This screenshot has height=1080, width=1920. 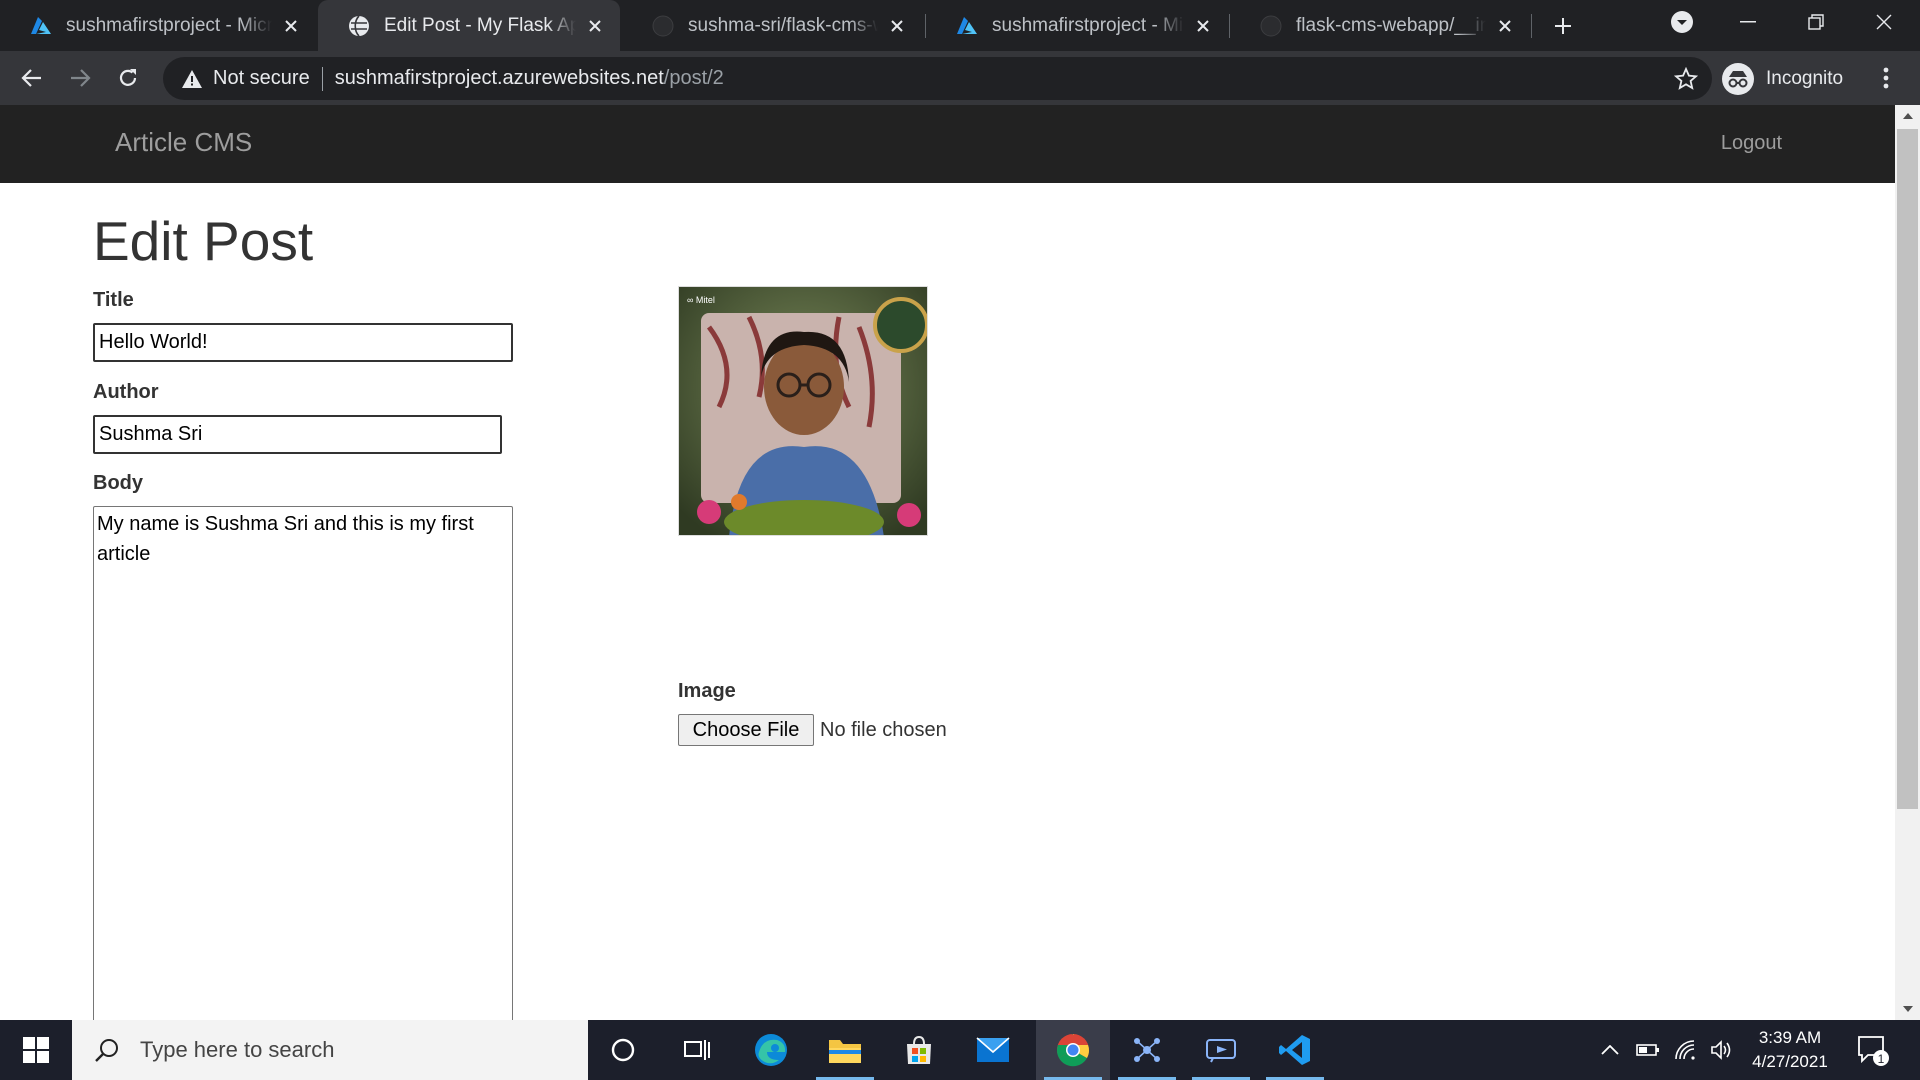 What do you see at coordinates (36, 1050) in the screenshot?
I see `windows-start-button` at bounding box center [36, 1050].